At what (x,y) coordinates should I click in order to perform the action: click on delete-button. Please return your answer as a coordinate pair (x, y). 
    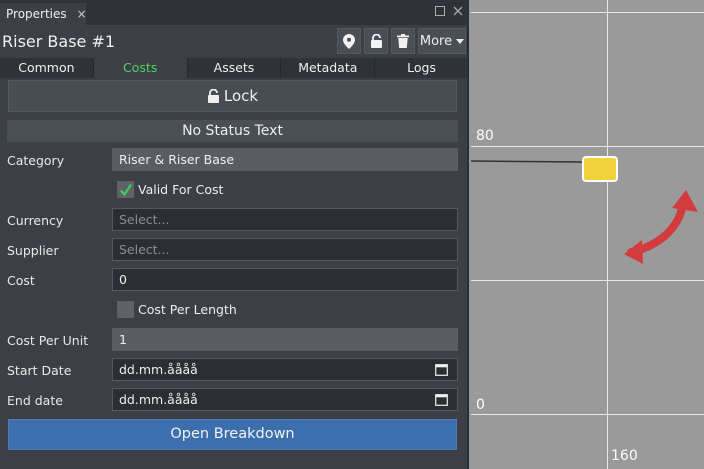
    Looking at the image, I should click on (403, 41).